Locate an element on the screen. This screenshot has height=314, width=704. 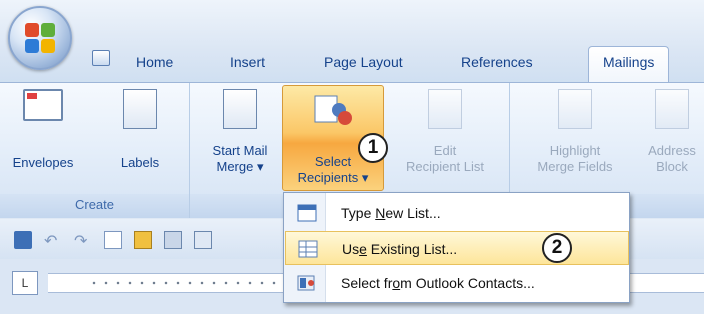
callout-2-badge: 2 is located at coordinates (557, 248).